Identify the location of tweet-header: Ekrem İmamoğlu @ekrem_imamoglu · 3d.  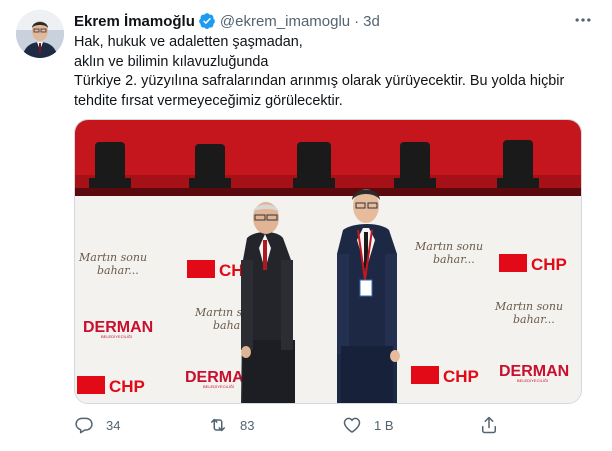
(227, 21).